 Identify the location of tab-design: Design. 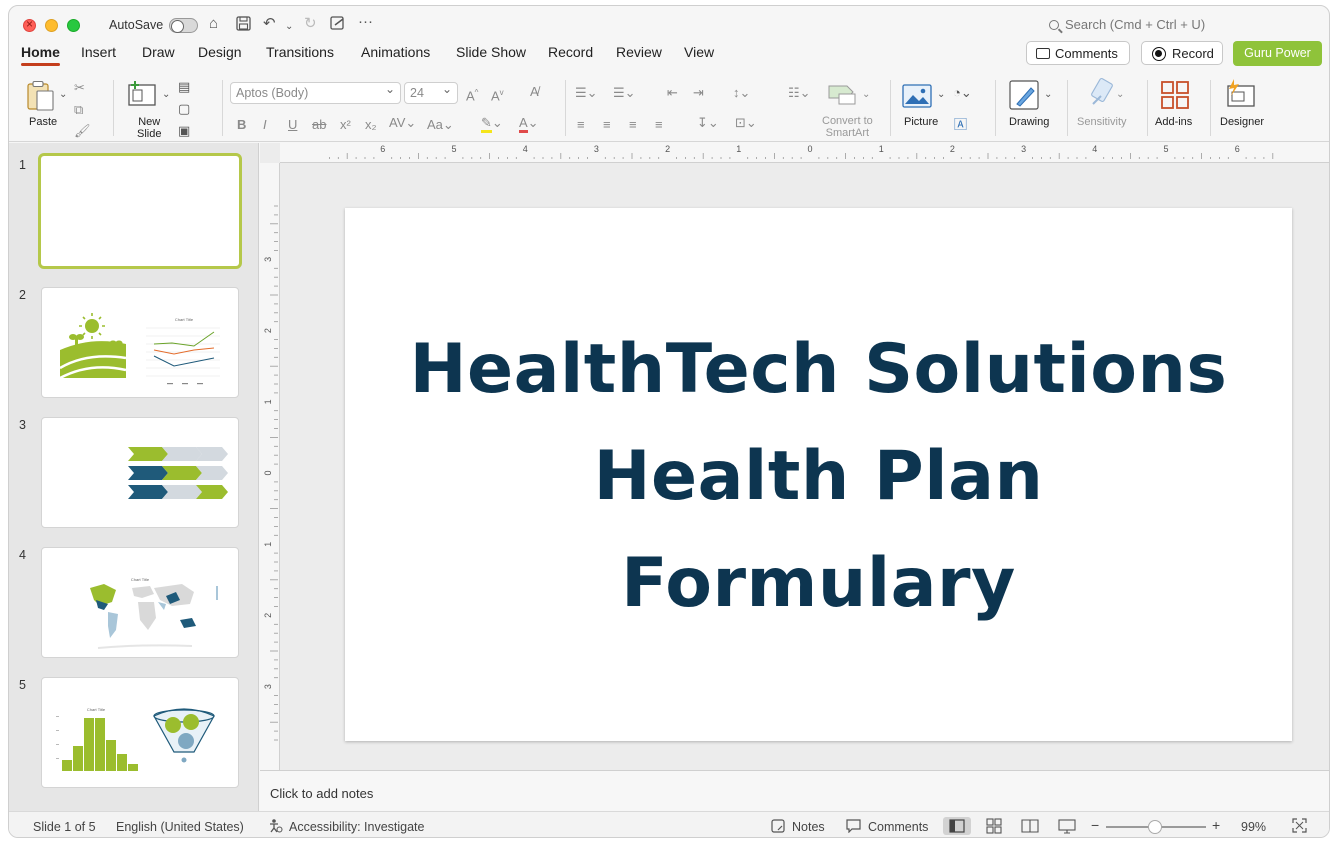
(220, 52).